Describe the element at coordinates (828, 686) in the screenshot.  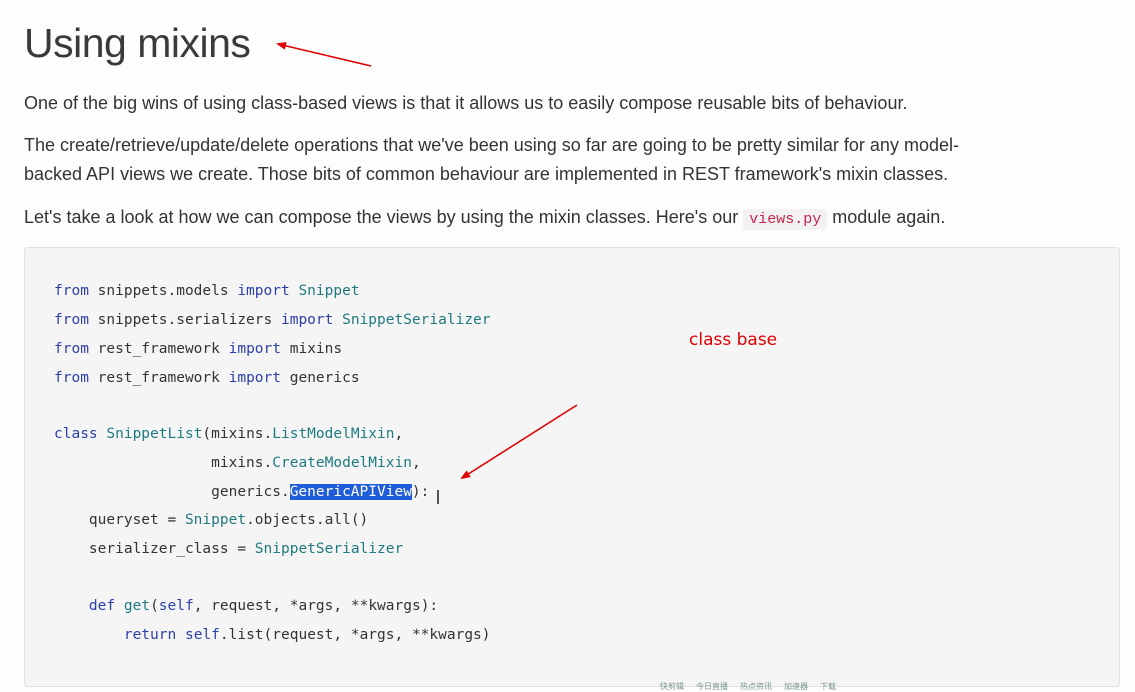
I see `toolbar-item: 下载` at that location.